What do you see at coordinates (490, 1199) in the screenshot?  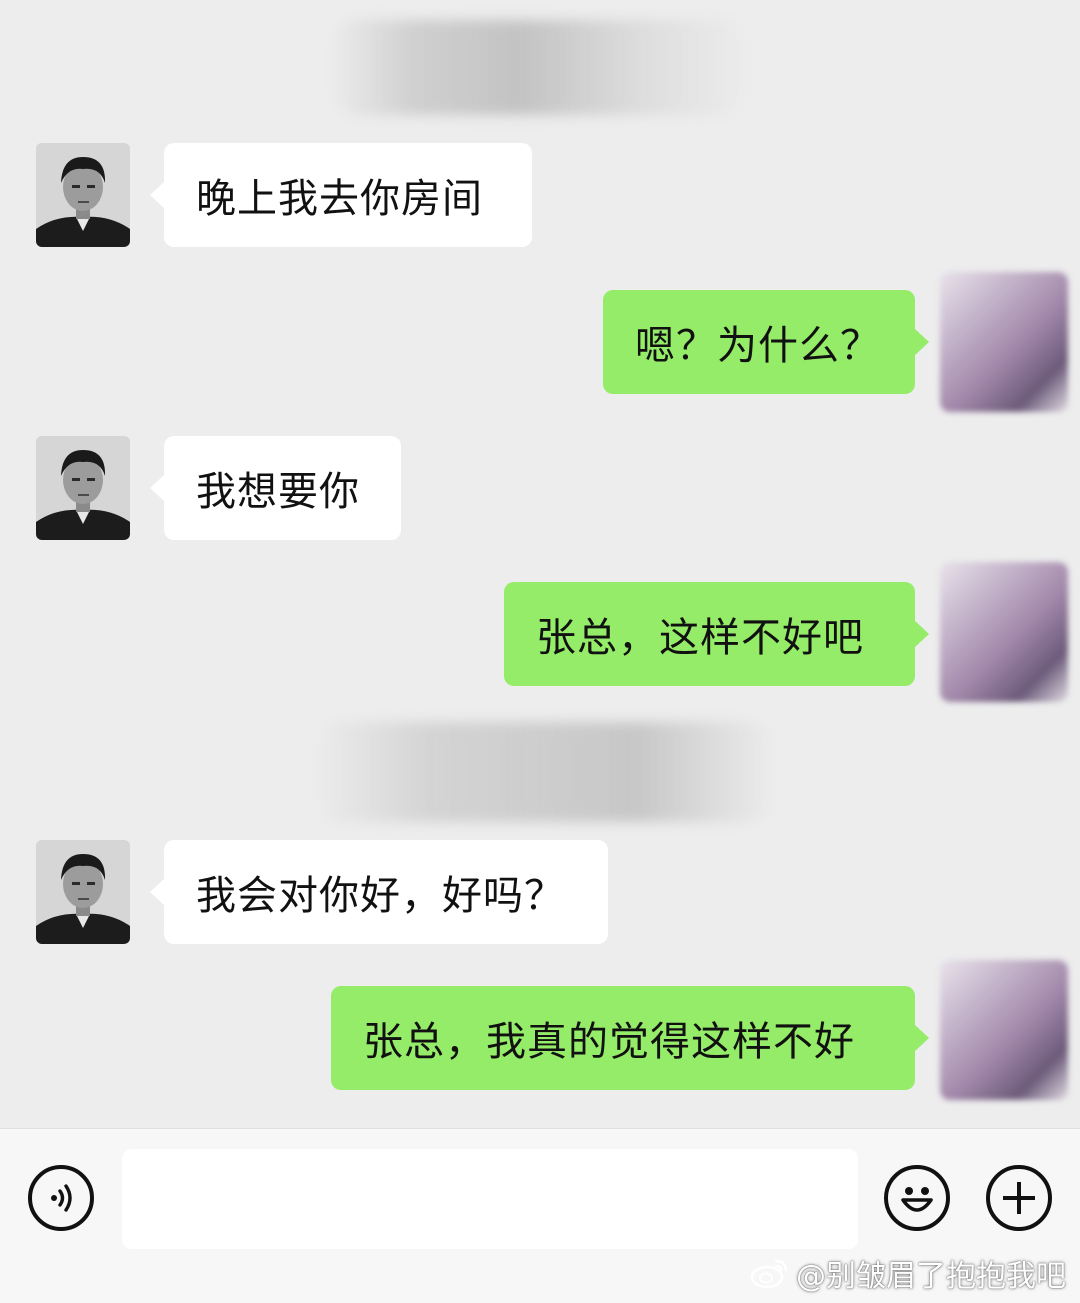 I see `message-input` at bounding box center [490, 1199].